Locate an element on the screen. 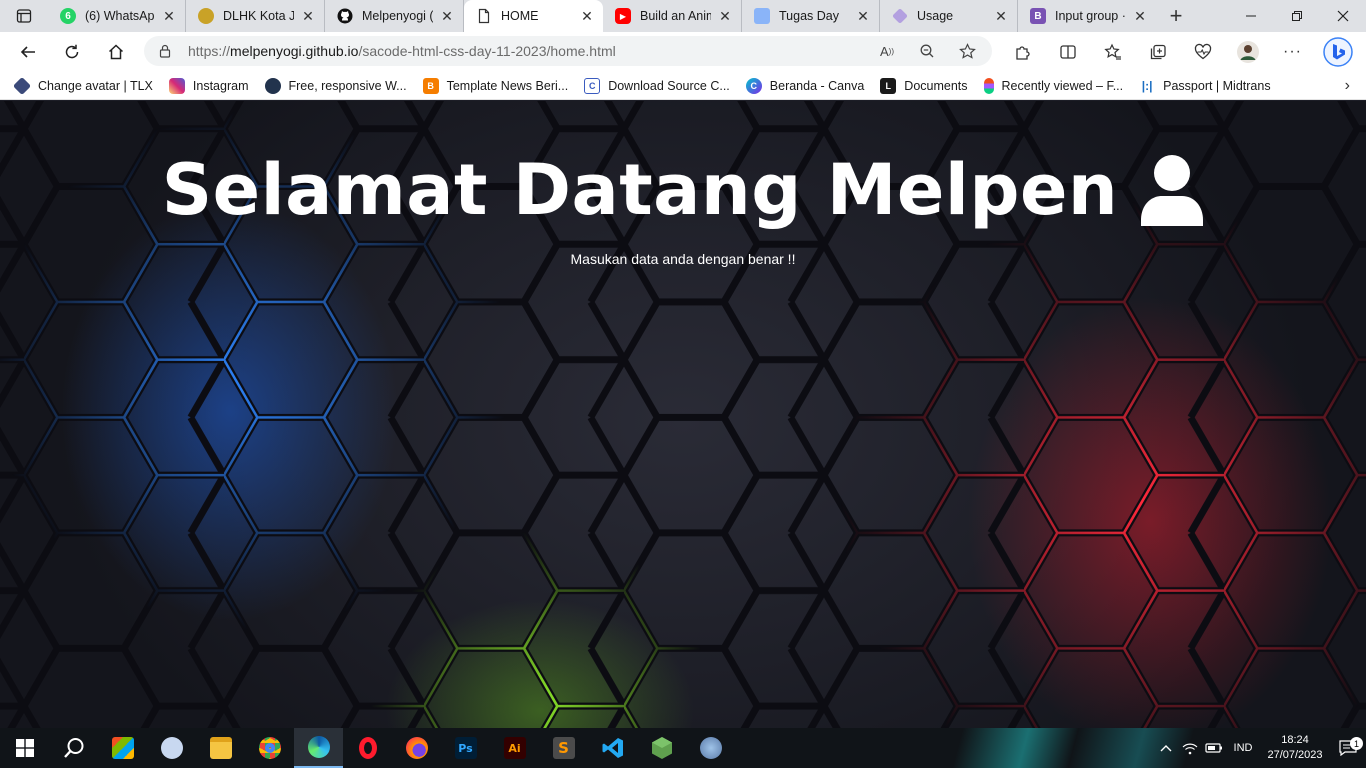  url-path: /sacode-html-css-day-11-2023/home.html is located at coordinates (487, 51).